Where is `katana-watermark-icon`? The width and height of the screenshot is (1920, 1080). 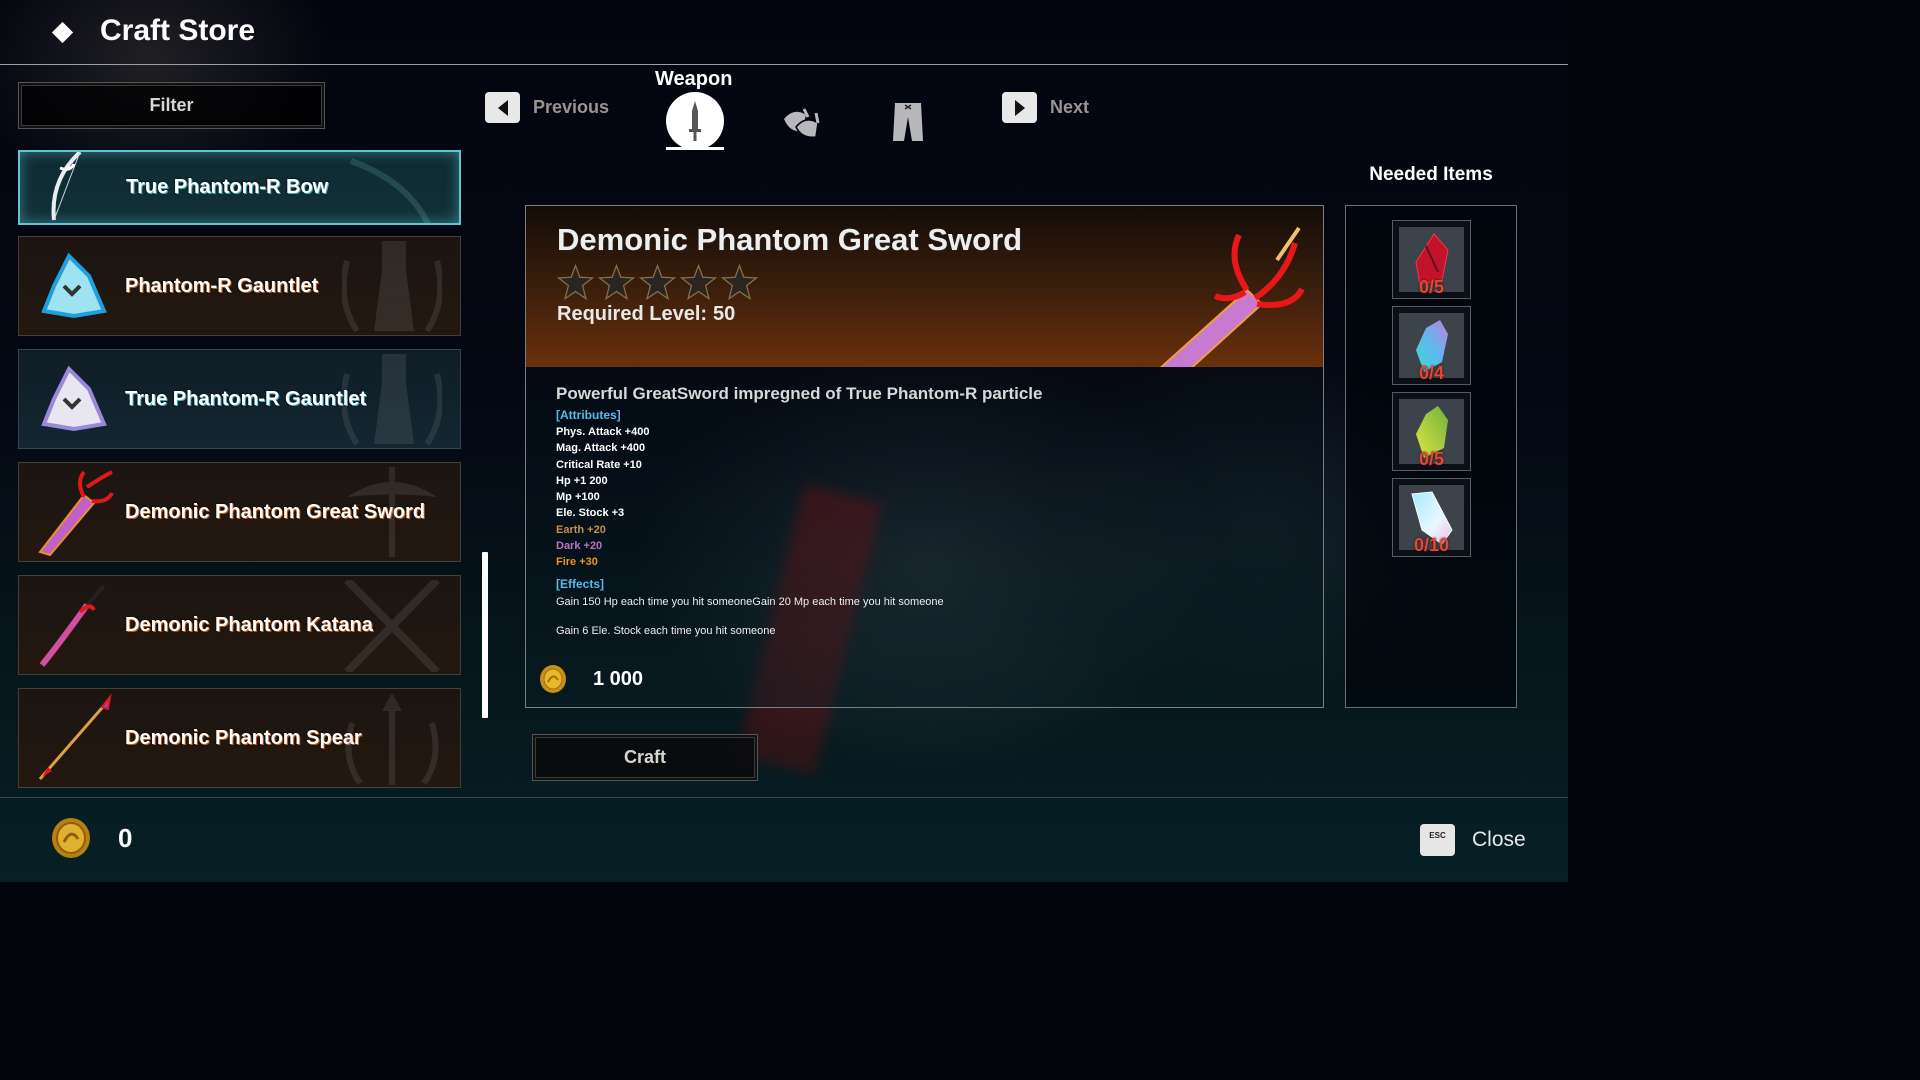
katana-watermark-icon is located at coordinates (392, 626).